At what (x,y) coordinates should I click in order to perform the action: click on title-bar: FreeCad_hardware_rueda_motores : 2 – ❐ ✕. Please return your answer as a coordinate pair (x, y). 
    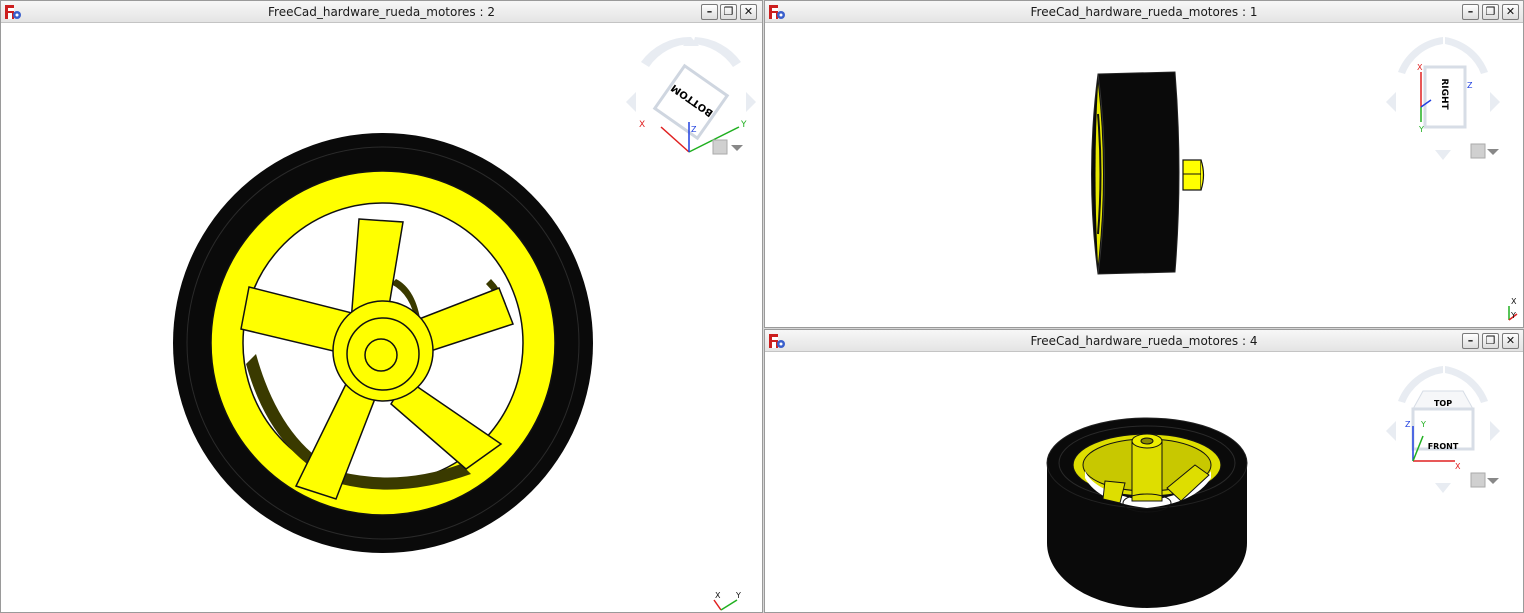
    Looking at the image, I should click on (381, 12).